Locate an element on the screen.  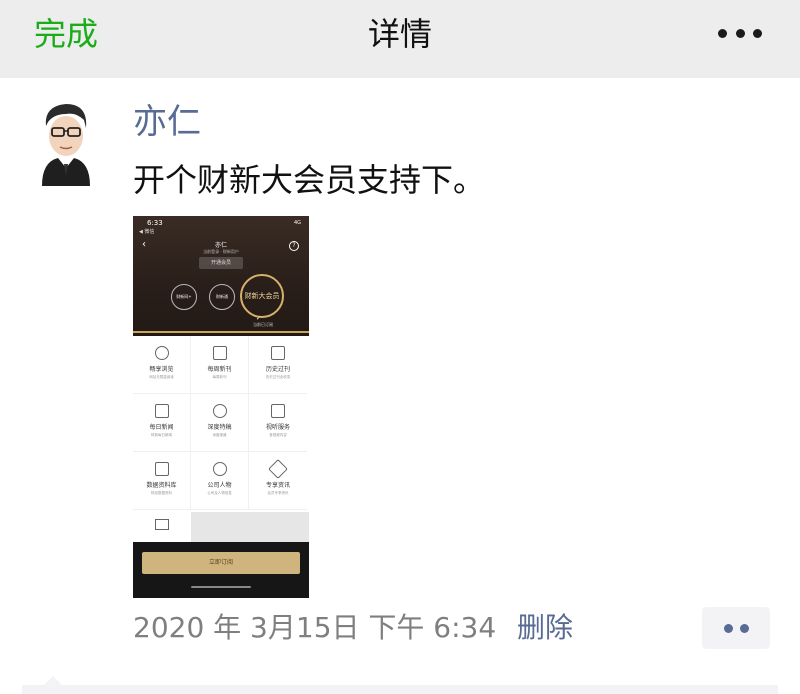
image-feature: 专享资讯会员专享资讯 is located at coordinates (278, 481).